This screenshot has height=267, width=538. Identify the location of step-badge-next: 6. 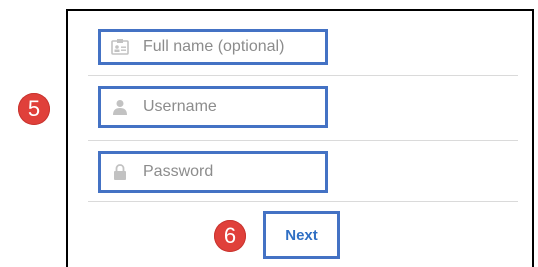
(230, 236).